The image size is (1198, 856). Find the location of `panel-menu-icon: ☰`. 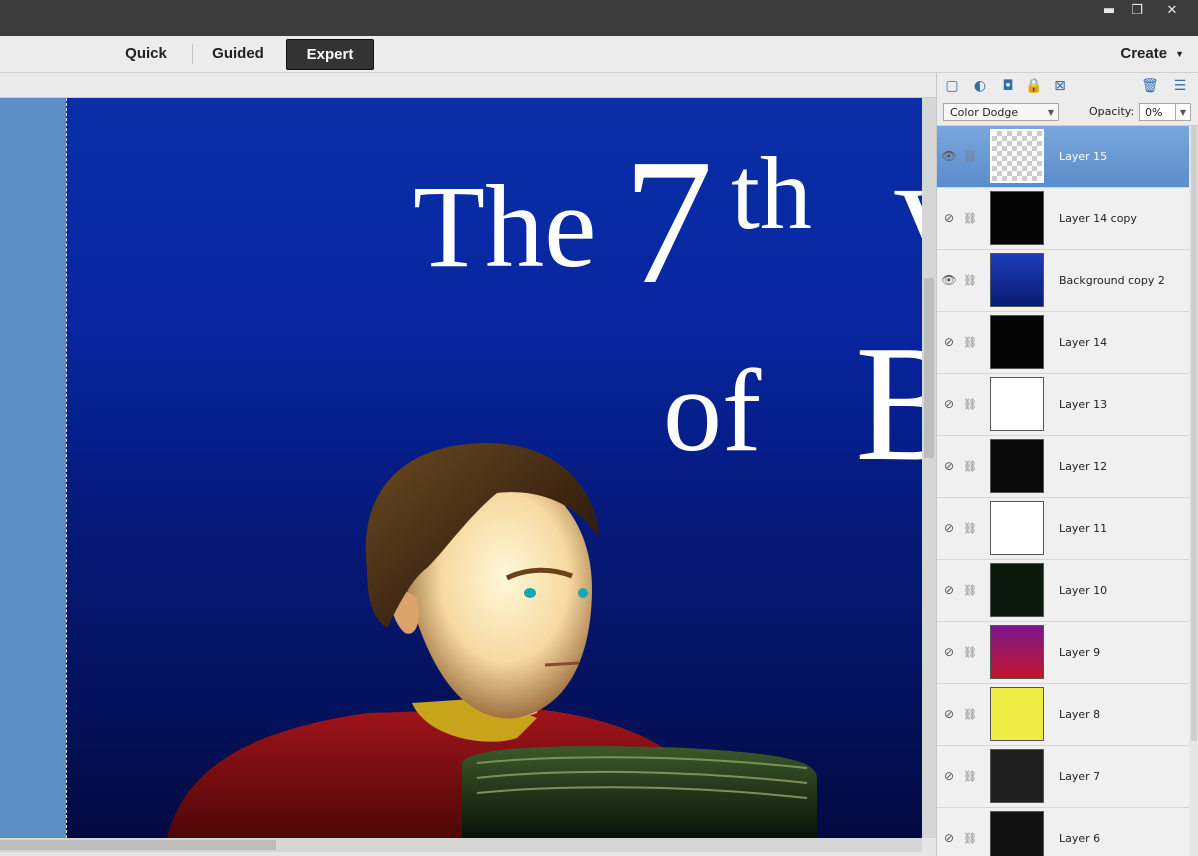

panel-menu-icon: ☰ is located at coordinates (1180, 86).